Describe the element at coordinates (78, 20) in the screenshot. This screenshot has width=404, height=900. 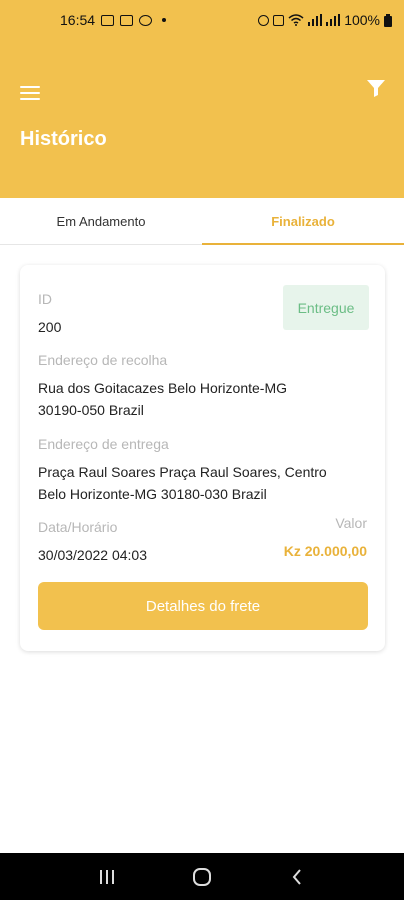
I see `status-time: 16:54` at that location.